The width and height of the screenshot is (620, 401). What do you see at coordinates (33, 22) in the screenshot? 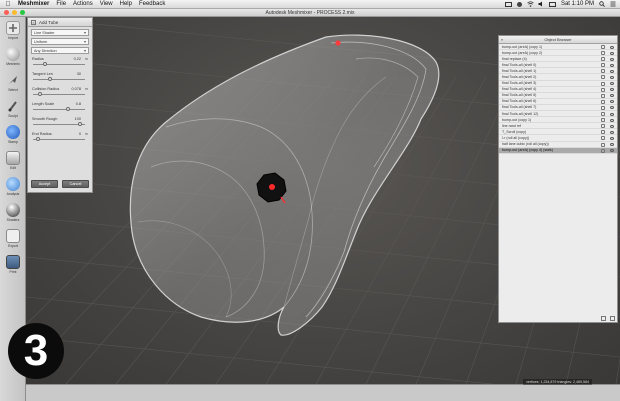
I see `panel-close-button: ×` at bounding box center [33, 22].